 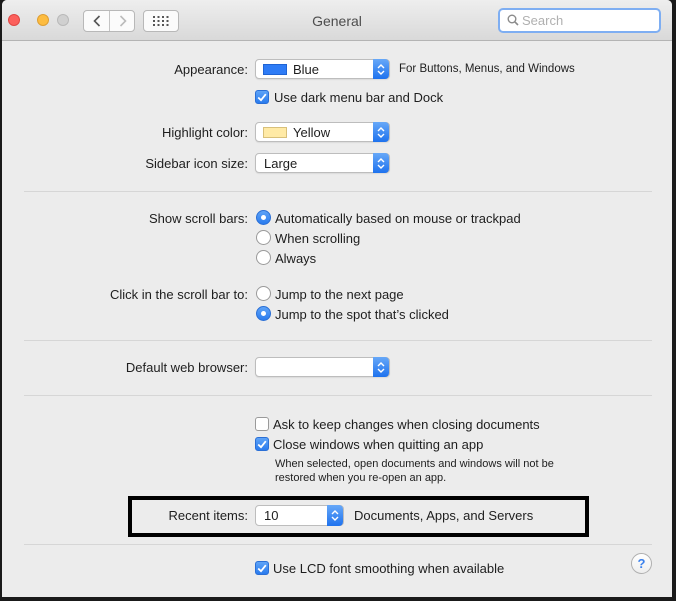 What do you see at coordinates (339, 294) in the screenshot?
I see `click-scroll-option-next-page: Jump to the next page` at bounding box center [339, 294].